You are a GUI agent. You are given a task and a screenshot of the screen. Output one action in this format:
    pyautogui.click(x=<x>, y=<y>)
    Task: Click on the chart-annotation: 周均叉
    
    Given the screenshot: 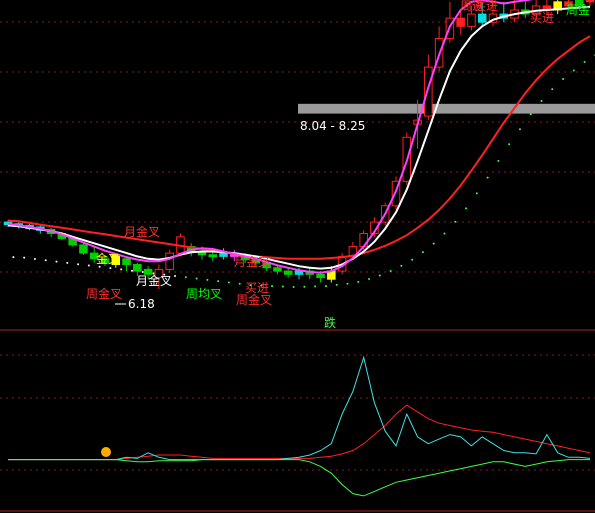 What is the action you would take?
    pyautogui.click(x=204, y=294)
    